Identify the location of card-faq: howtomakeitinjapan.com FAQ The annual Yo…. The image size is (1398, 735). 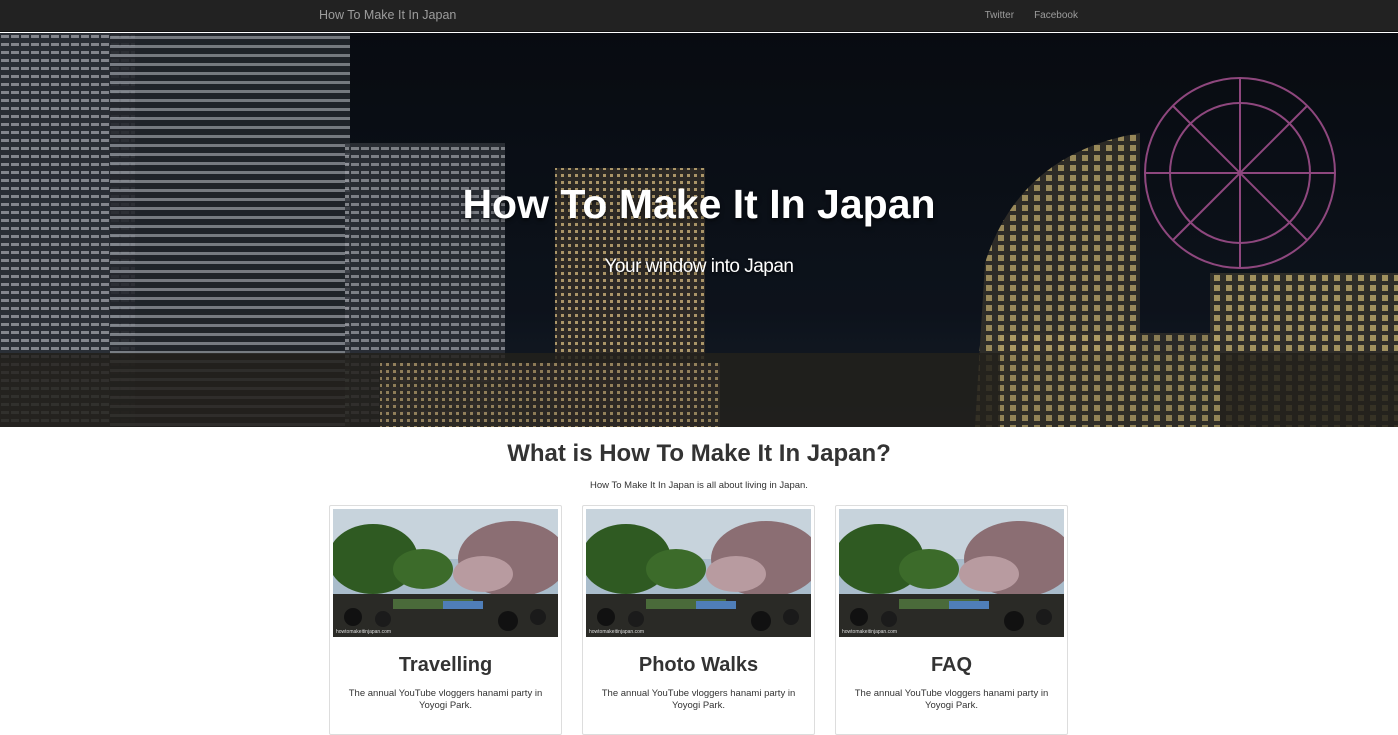
(951, 620).